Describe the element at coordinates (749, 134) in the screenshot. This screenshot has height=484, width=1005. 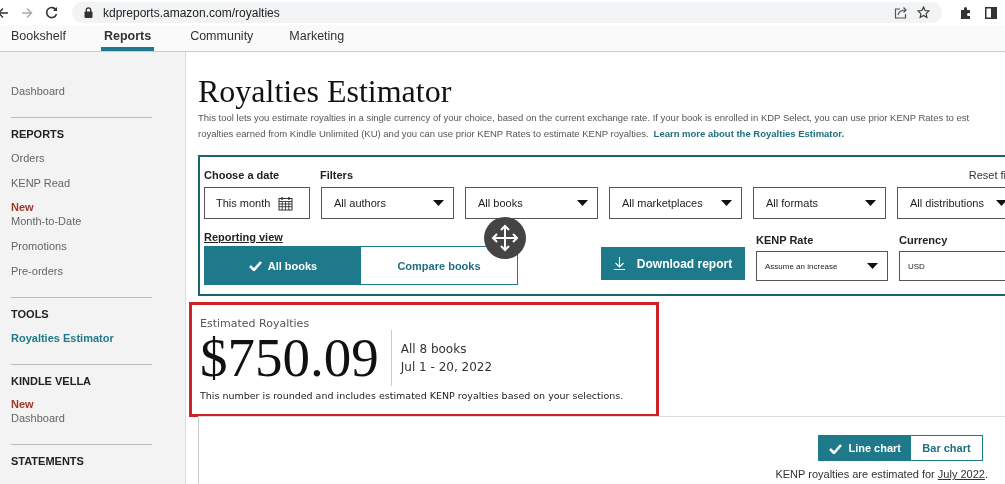
I see `learn-more-link: Learn more about the Royalties Estimator.` at that location.